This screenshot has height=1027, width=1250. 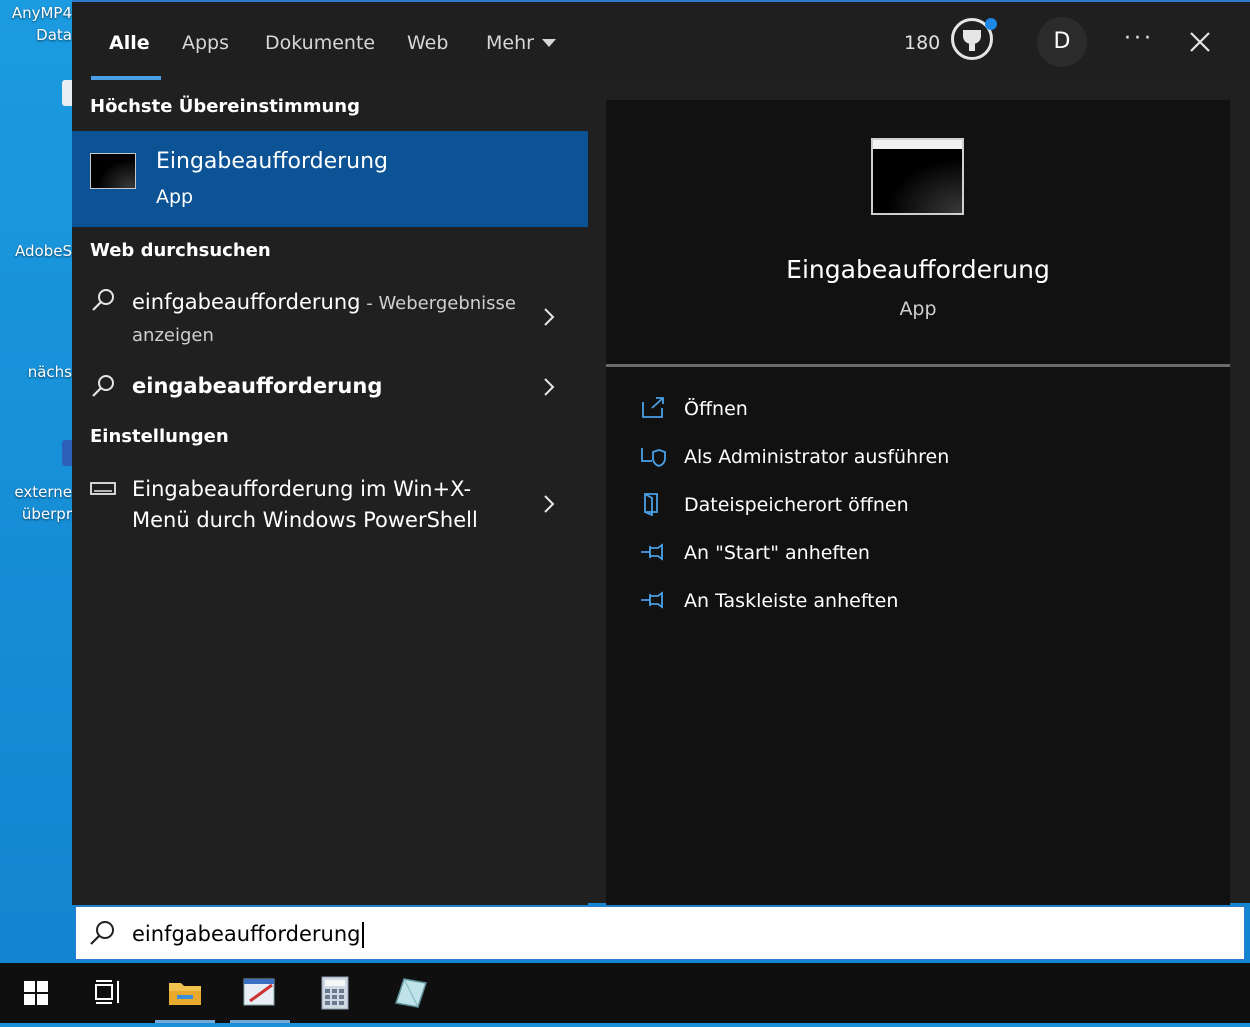 What do you see at coordinates (920, 505) in the screenshot?
I see `action-open-file-location: Dateispeicherort öffnen` at bounding box center [920, 505].